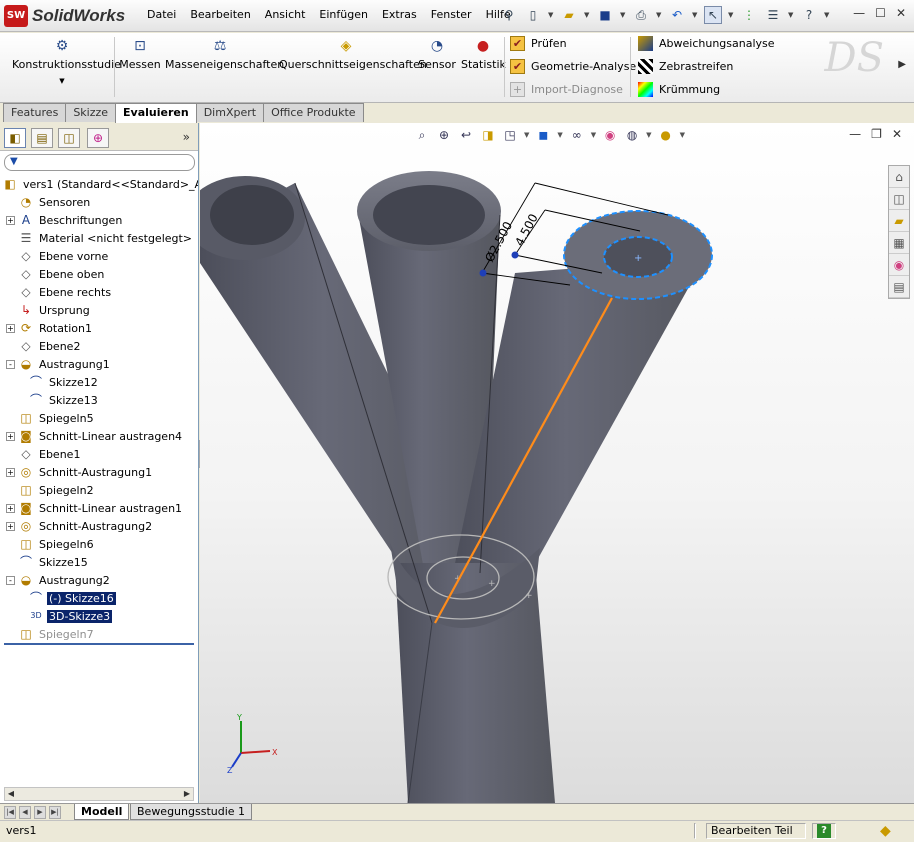 The width and height of the screenshot is (914, 842). Describe the element at coordinates (51, 632) in the screenshot. I see `tree-node: ◫ Spiegeln7` at that location.